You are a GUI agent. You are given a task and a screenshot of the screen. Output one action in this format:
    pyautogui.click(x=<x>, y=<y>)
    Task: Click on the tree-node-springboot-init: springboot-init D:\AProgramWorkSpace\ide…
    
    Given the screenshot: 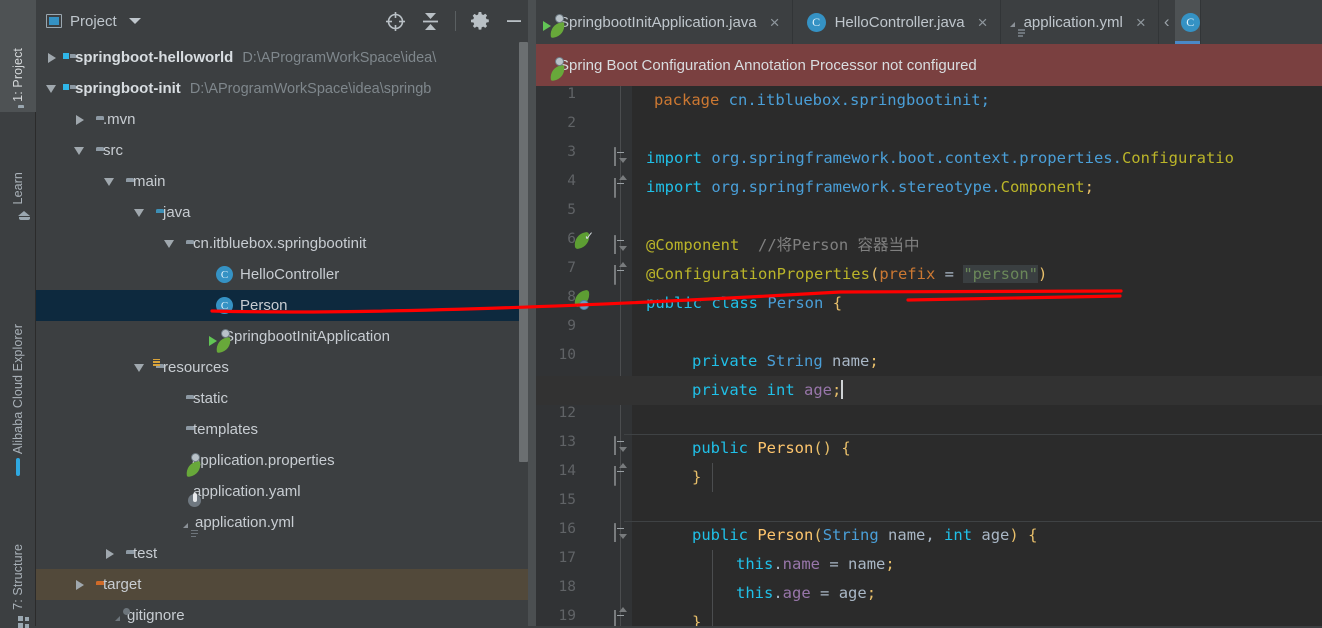 What is the action you would take?
    pyautogui.click(x=286, y=88)
    